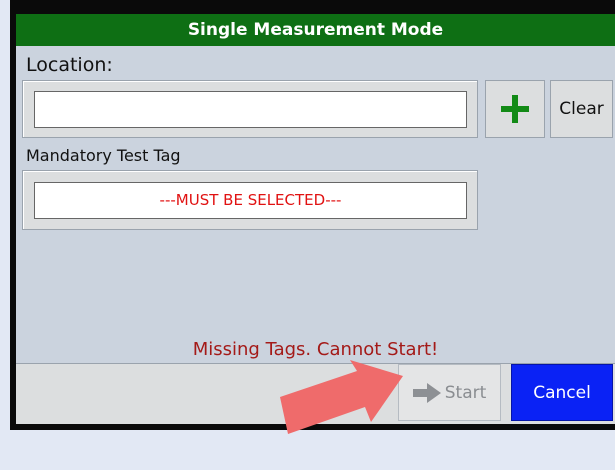 Image resolution: width=615 pixels, height=470 pixels. What do you see at coordinates (581, 109) in the screenshot?
I see `clear-button: Clear` at bounding box center [581, 109].